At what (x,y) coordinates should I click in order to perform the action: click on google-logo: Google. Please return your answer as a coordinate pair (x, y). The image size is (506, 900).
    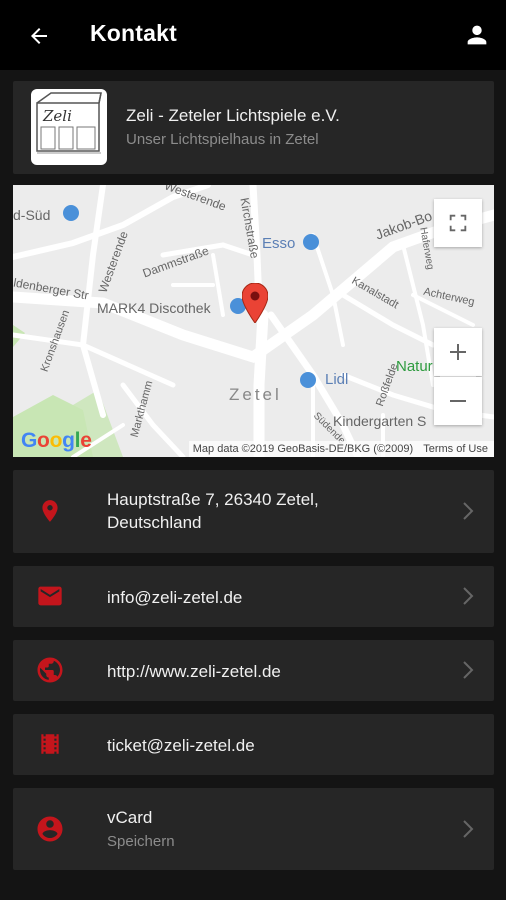
    Looking at the image, I should click on (56, 440).